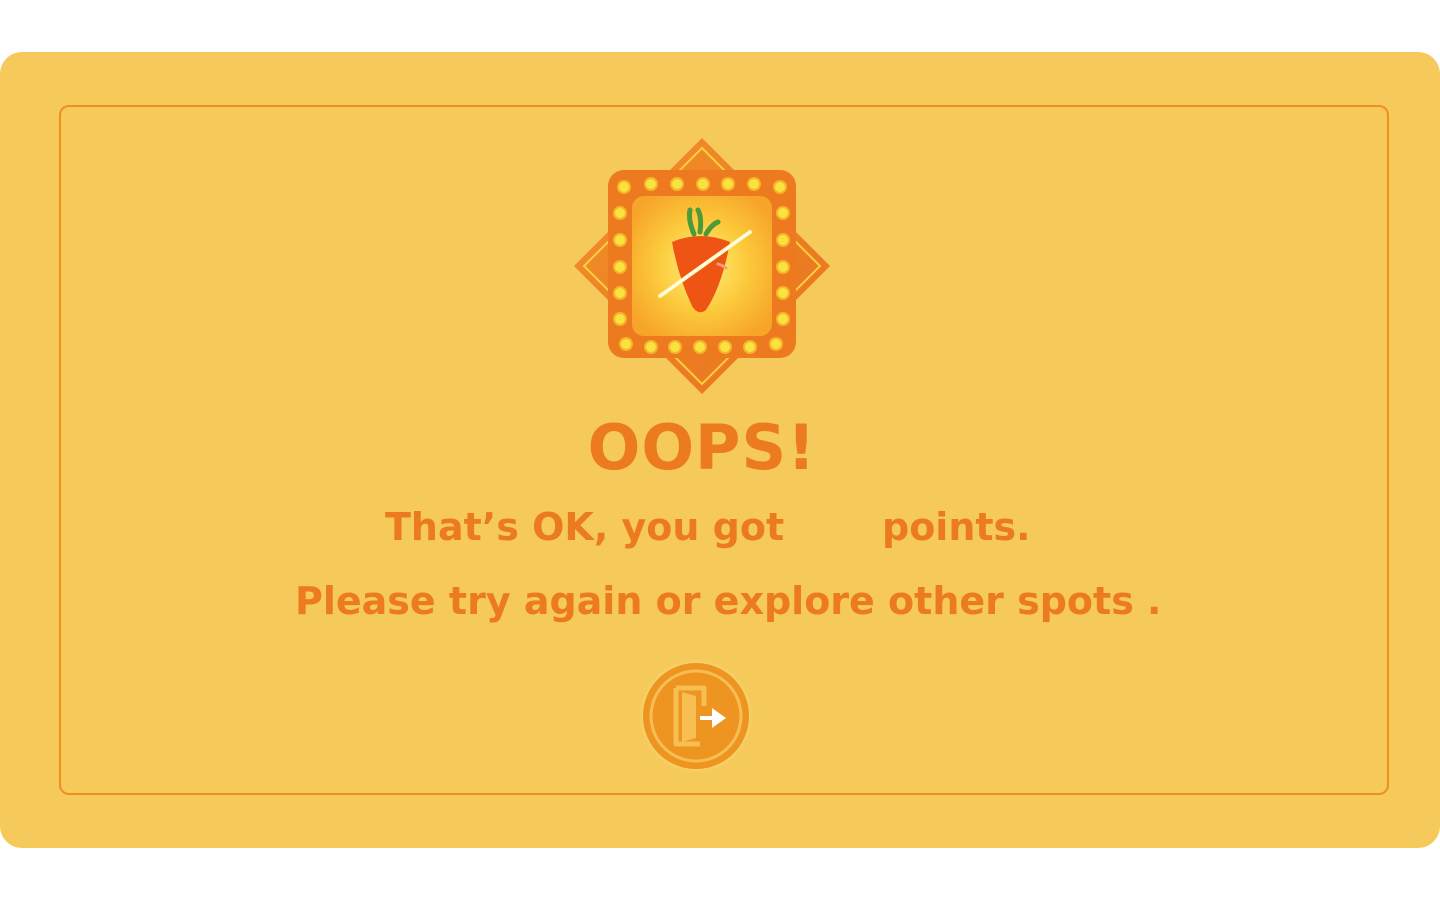 The image size is (1440, 900). I want to click on points-message: That’s OK, you got points., so click(702, 527).